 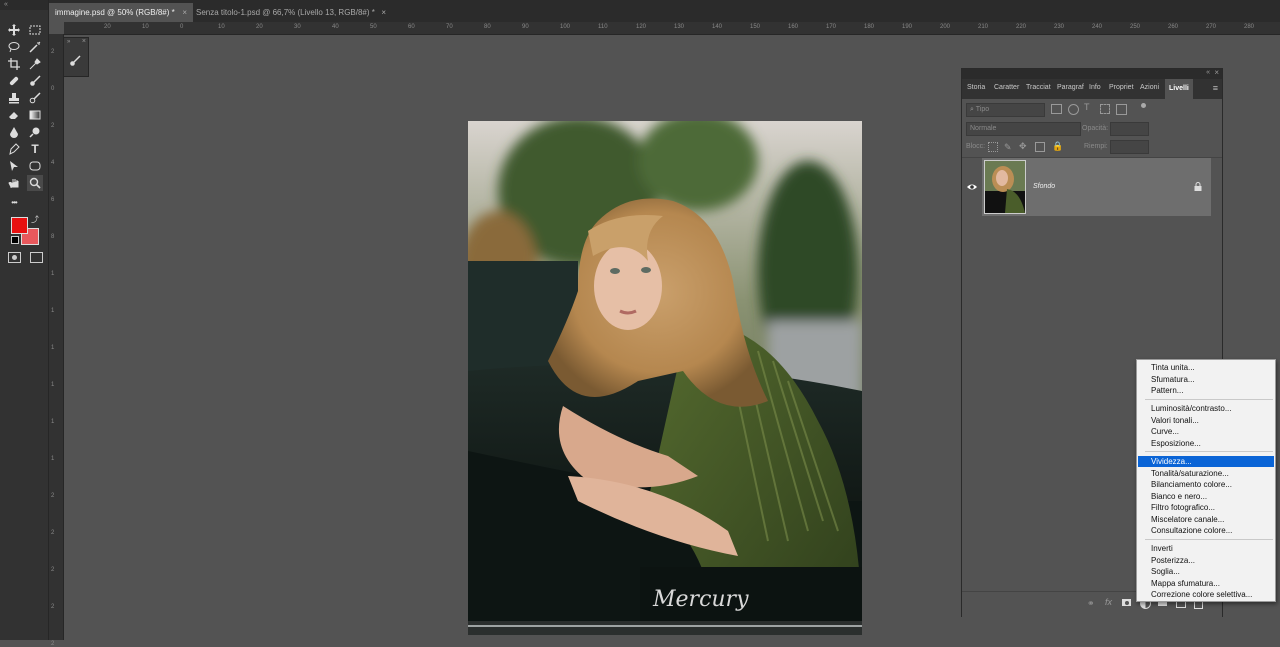 I want to click on tab-azioni: Azioni, so click(x=1149, y=87).